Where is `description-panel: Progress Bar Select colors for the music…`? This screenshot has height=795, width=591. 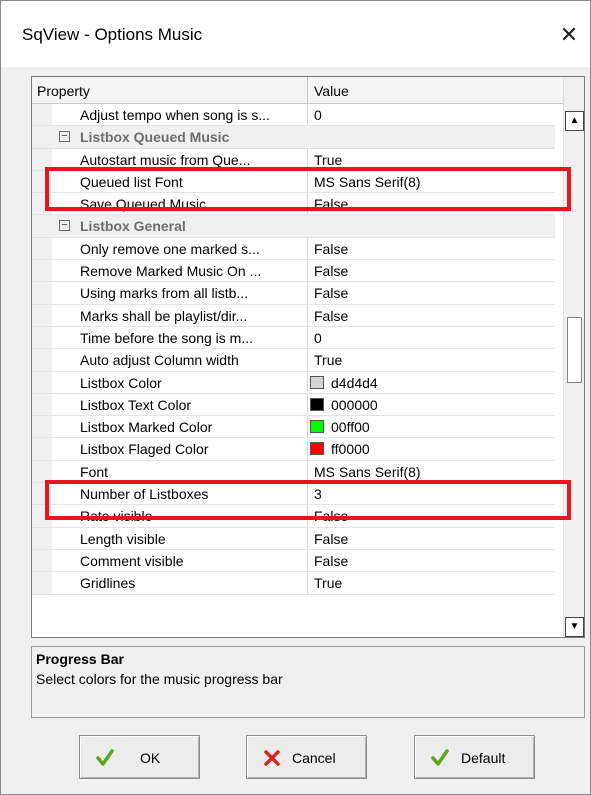
description-panel: Progress Bar Select colors for the music… is located at coordinates (308, 682).